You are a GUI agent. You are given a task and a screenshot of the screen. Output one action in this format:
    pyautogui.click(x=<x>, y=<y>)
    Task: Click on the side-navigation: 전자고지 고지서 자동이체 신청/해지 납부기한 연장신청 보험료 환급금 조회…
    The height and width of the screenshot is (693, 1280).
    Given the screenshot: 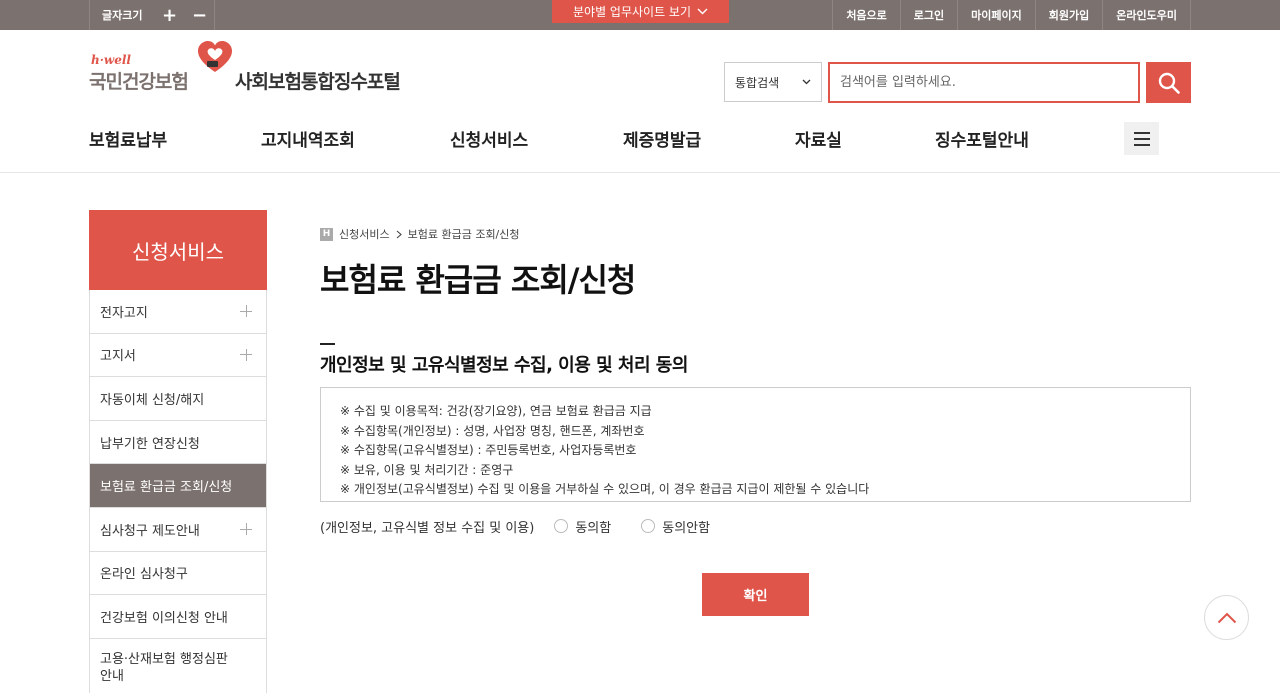 What is the action you would take?
    pyautogui.click(x=178, y=491)
    